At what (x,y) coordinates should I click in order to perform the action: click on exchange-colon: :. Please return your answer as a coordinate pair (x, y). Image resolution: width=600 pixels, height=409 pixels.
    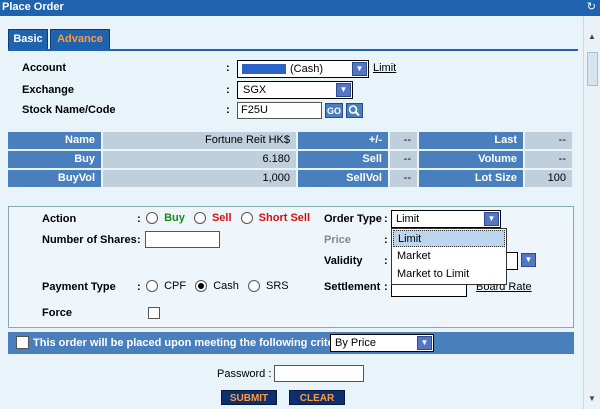
    Looking at the image, I should click on (228, 90).